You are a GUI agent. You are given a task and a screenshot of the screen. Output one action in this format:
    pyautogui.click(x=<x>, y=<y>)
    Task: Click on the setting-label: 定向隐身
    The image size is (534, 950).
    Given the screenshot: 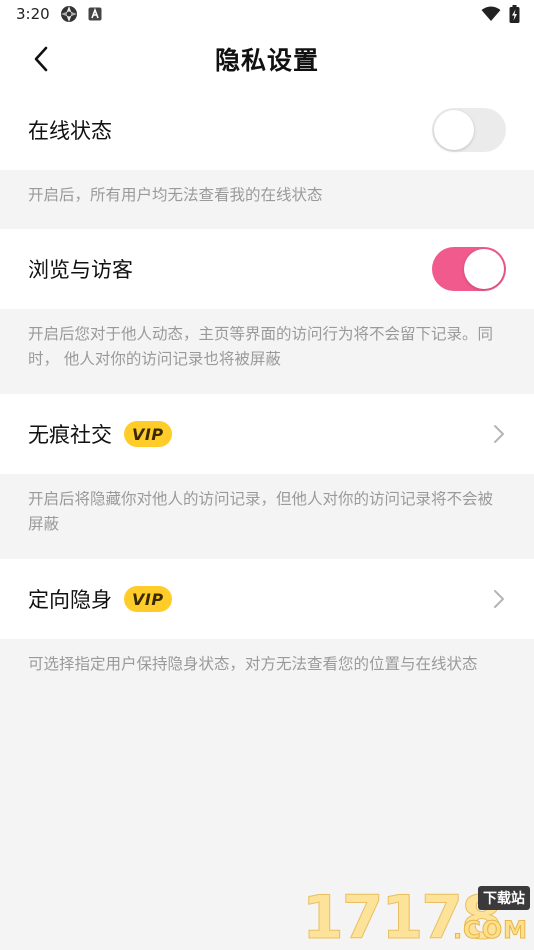 What is the action you would take?
    pyautogui.click(x=70, y=600)
    